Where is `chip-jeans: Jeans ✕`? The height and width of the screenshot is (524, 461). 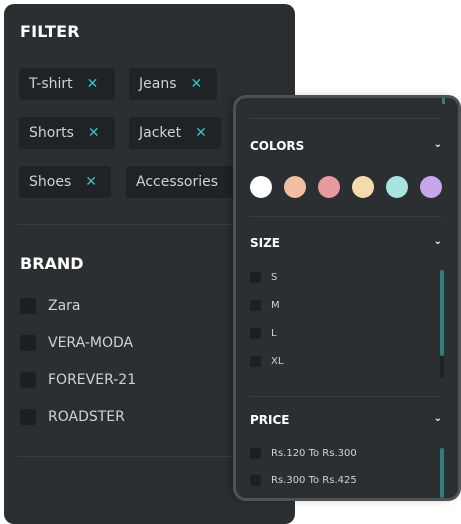 chip-jeans: Jeans ✕ is located at coordinates (173, 84).